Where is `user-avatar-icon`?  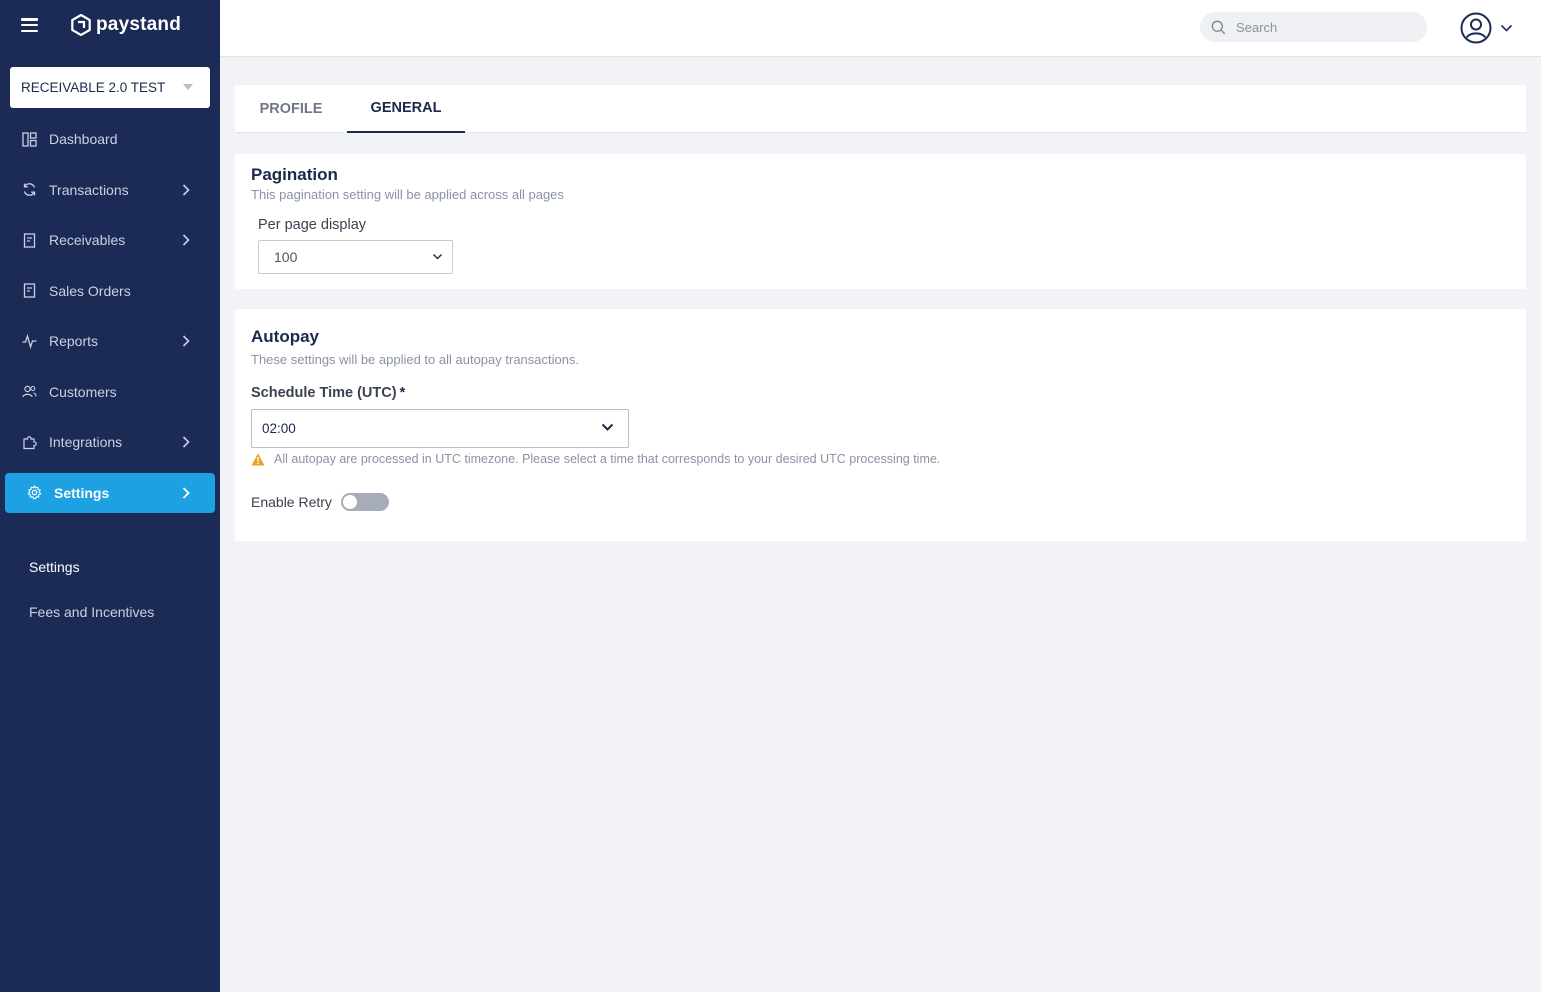
user-avatar-icon is located at coordinates (1476, 28).